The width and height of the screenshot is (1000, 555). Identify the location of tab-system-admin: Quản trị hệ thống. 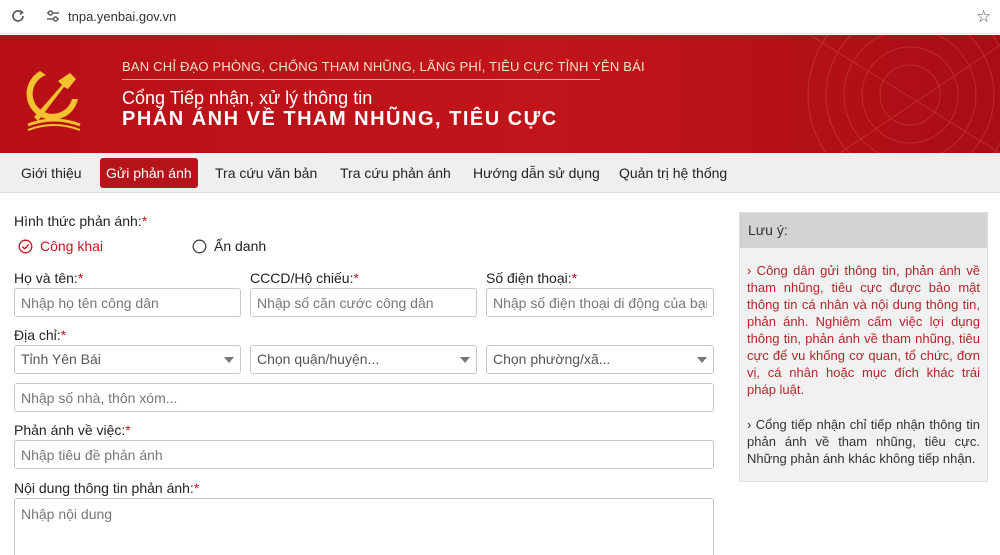
(673, 173).